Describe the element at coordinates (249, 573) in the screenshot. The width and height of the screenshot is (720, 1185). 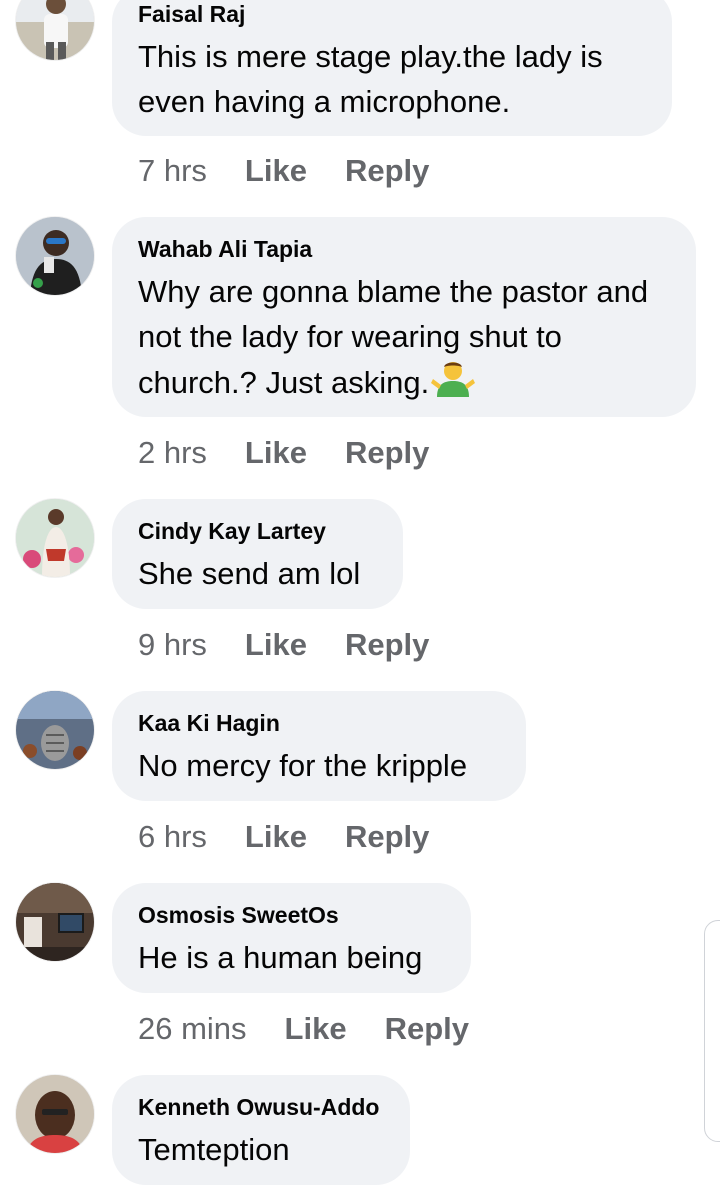
I see `comment-text: She send am lol` at that location.